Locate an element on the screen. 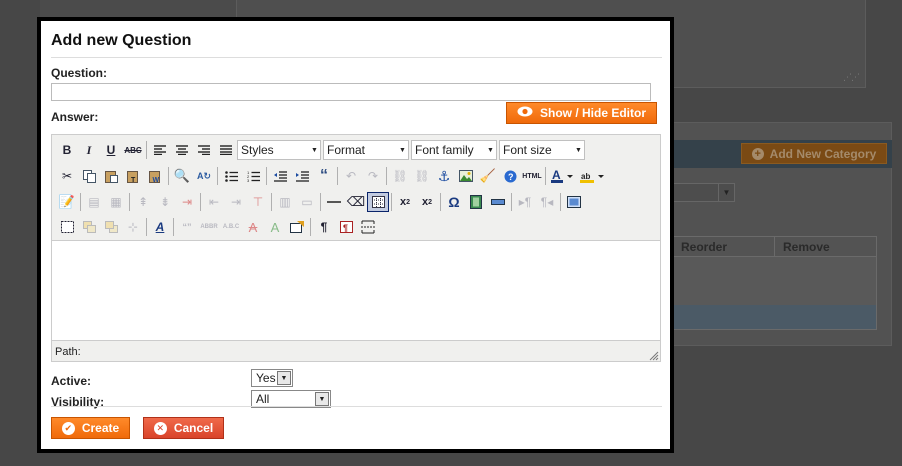  strikethrough-icon: ABC is located at coordinates (133, 150).